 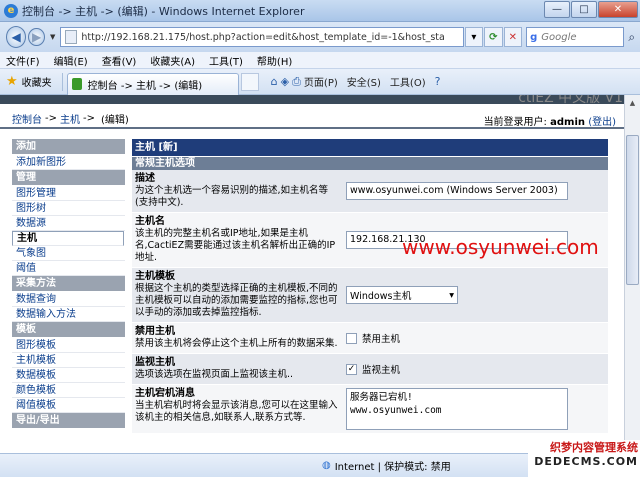 I want to click on menu-favorites: 收藏夹(A), so click(x=172, y=60).